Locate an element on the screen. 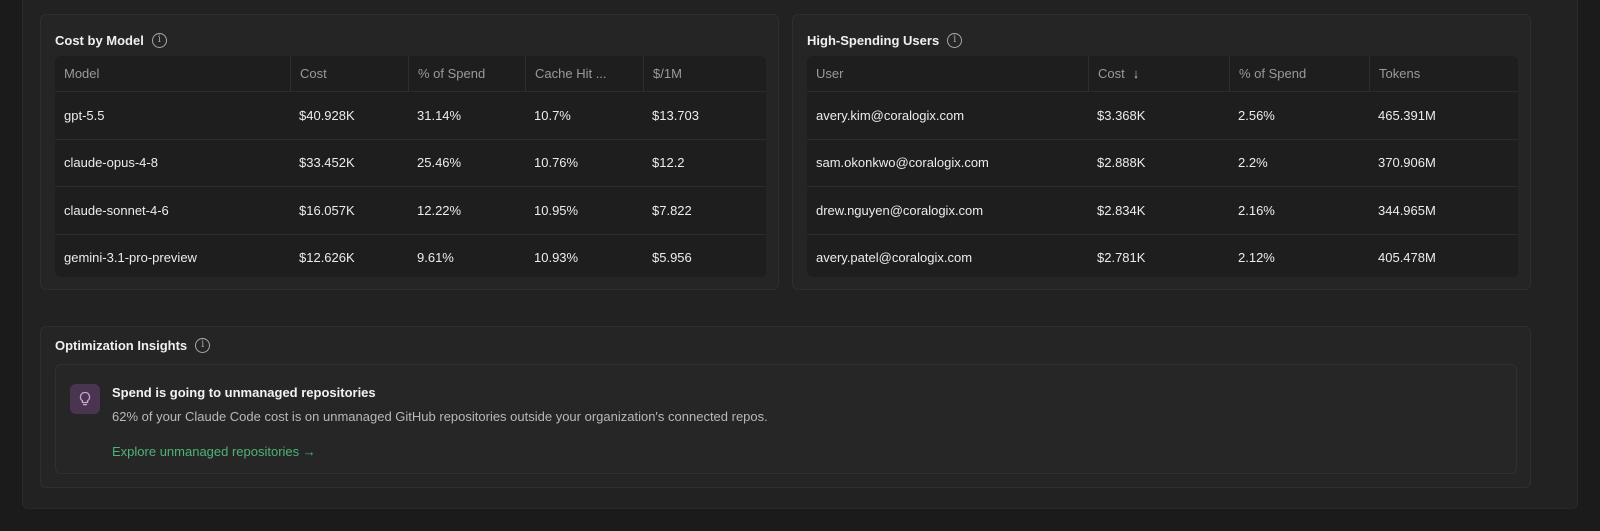 The width and height of the screenshot is (1600, 531). user-tokens: 465.391M is located at coordinates (1407, 115).